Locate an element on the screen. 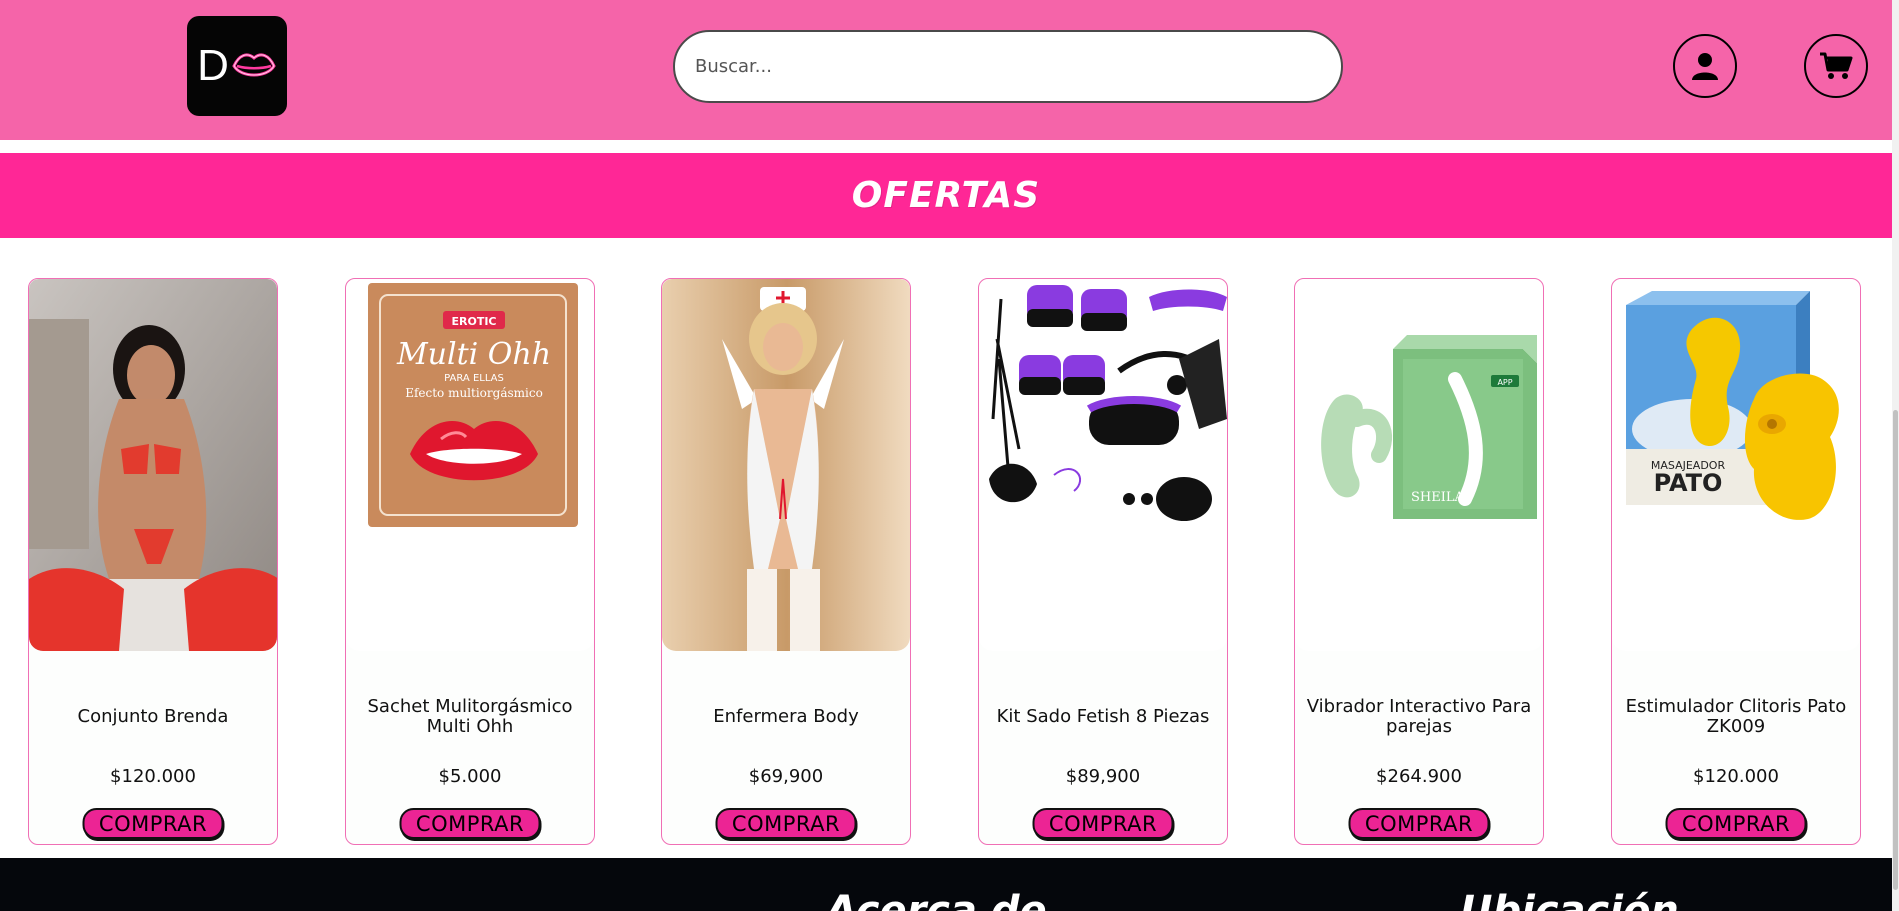  product-name: Sachet Mulitorgásmico Multi Ohh is located at coordinates (470, 717).